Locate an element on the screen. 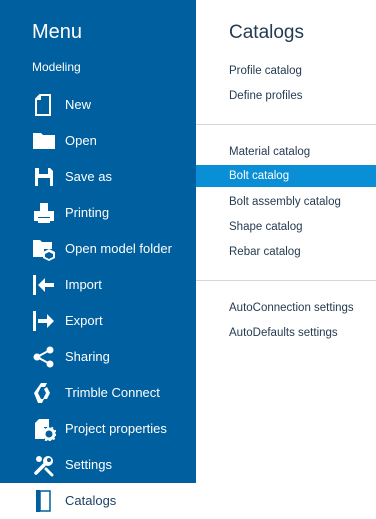 The height and width of the screenshot is (519, 376). settings-icon is located at coordinates (44, 465).